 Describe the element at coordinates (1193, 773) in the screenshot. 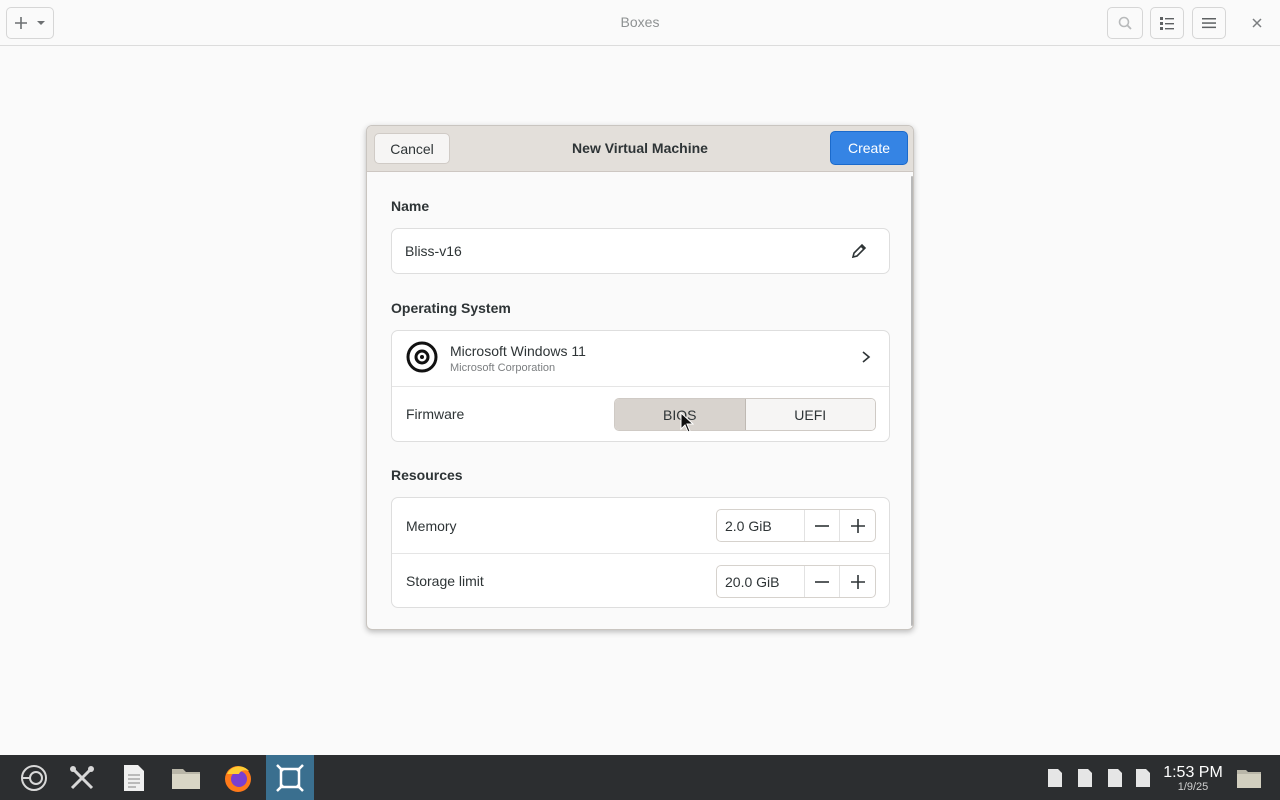

I see `clock-time: 1:53 PM` at that location.